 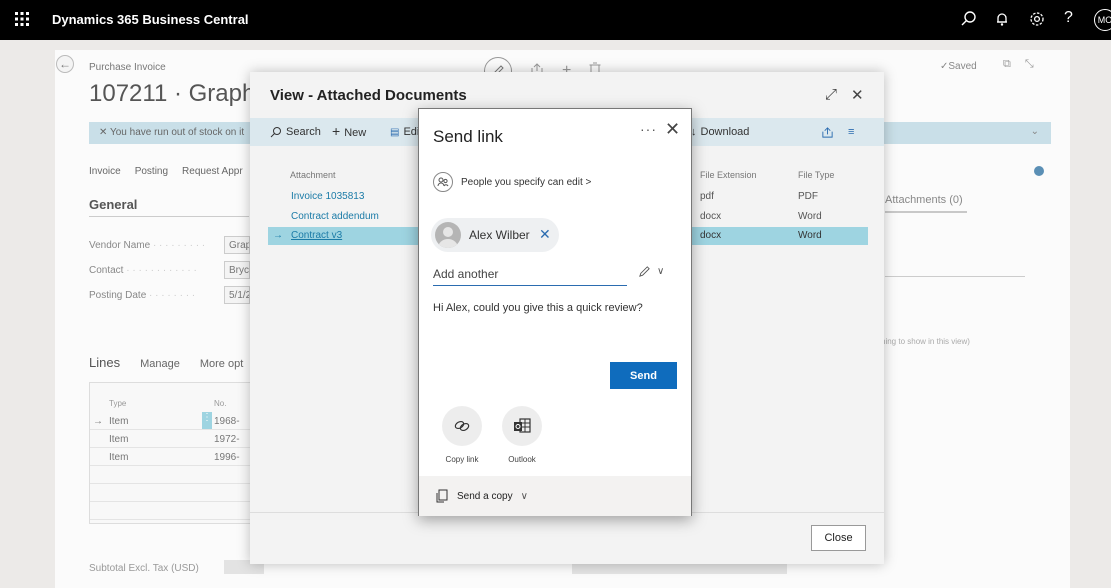 I want to click on open-new-window-icon: ⧉, so click(x=1007, y=64).